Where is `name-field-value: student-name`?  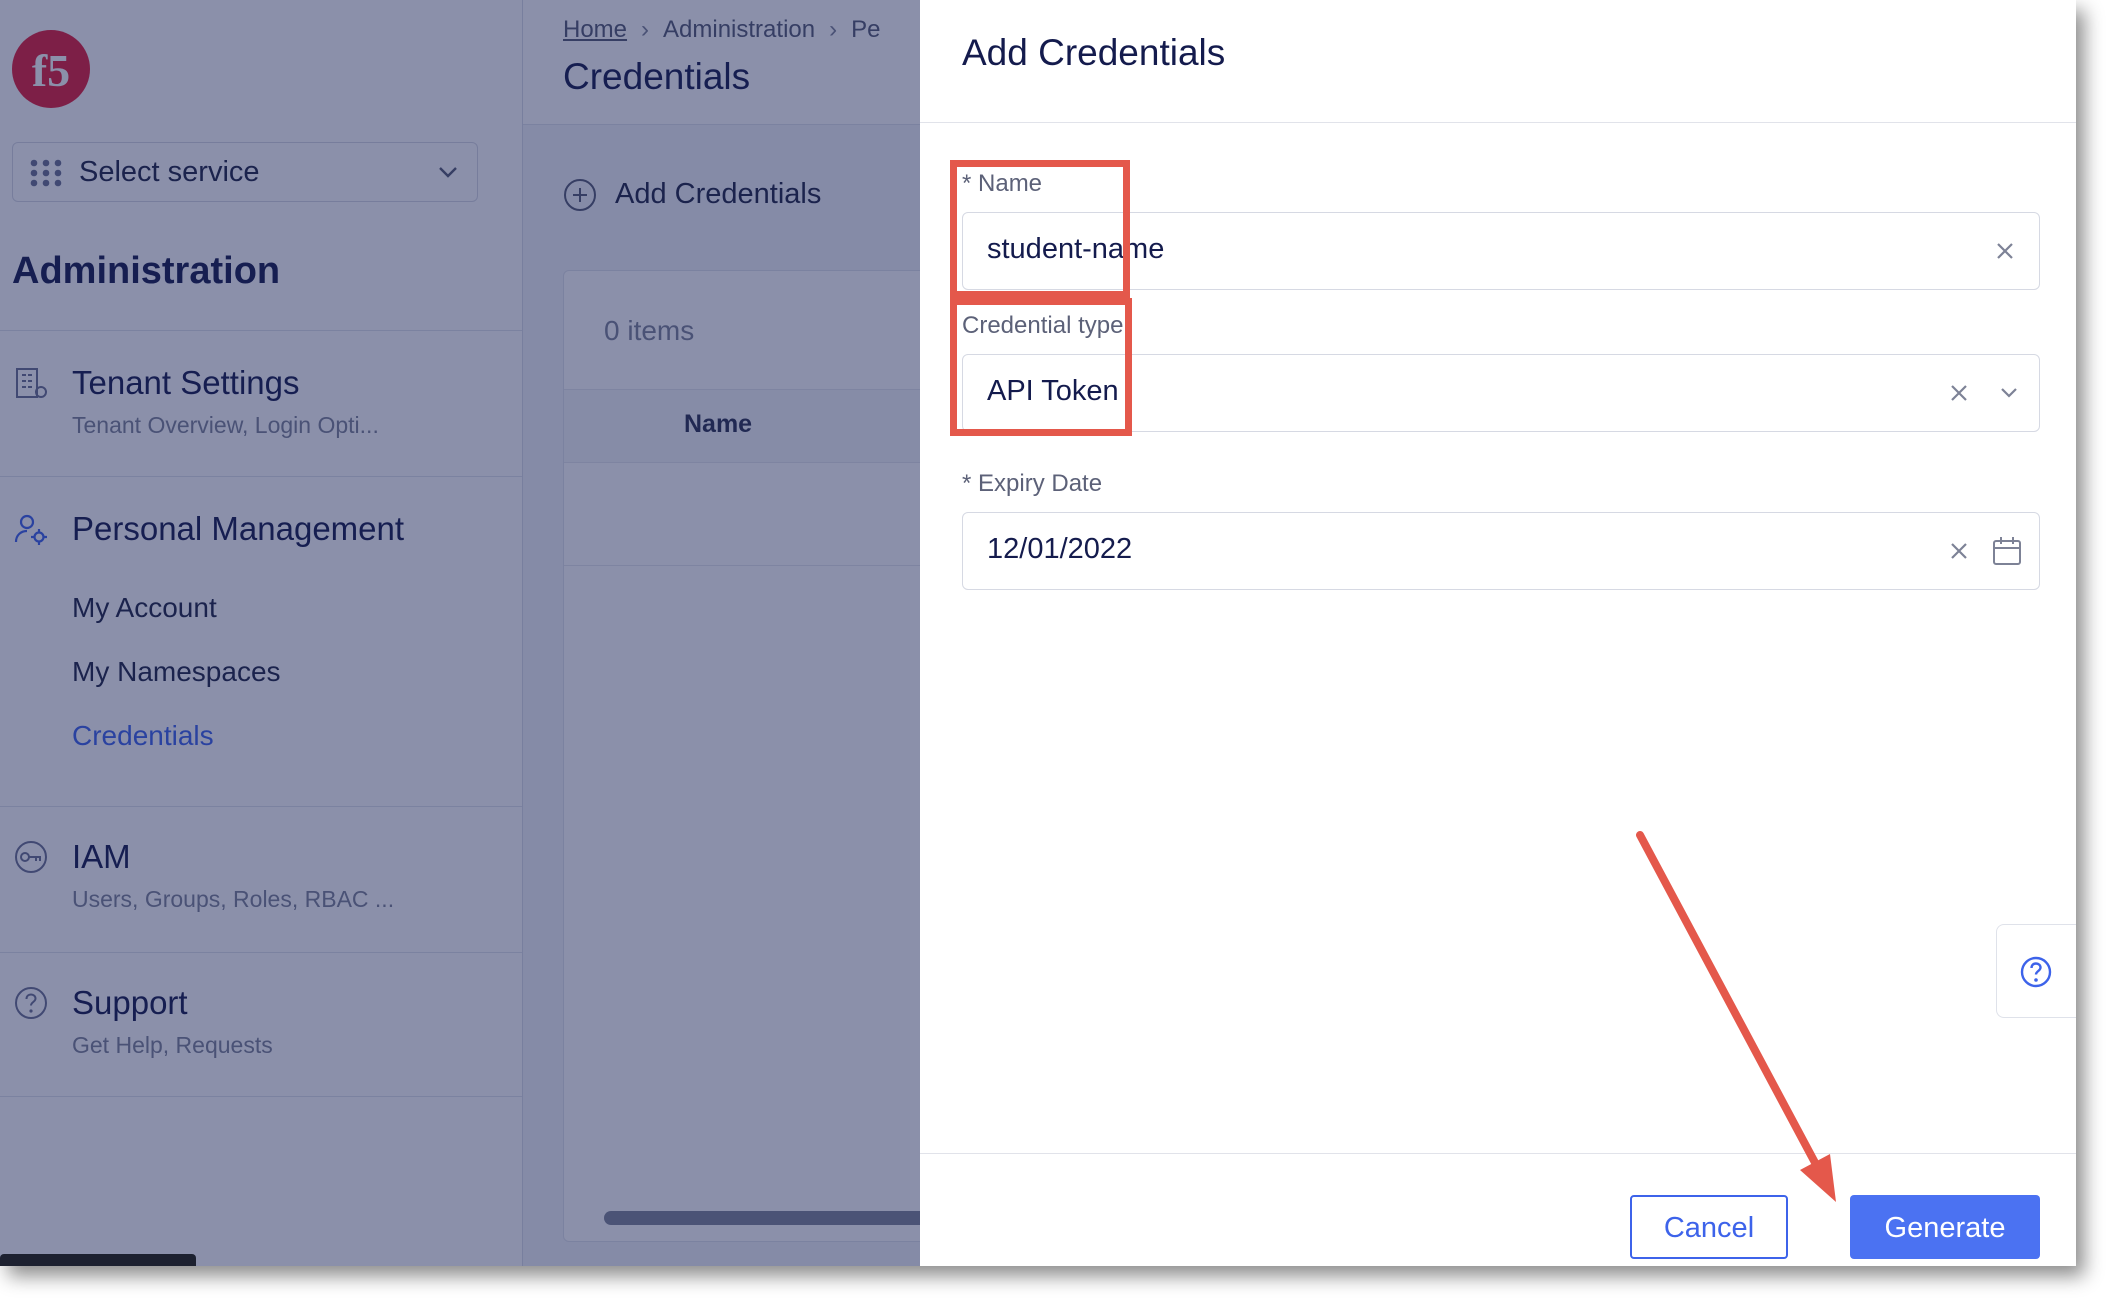 name-field-value: student-name is located at coordinates (1076, 249).